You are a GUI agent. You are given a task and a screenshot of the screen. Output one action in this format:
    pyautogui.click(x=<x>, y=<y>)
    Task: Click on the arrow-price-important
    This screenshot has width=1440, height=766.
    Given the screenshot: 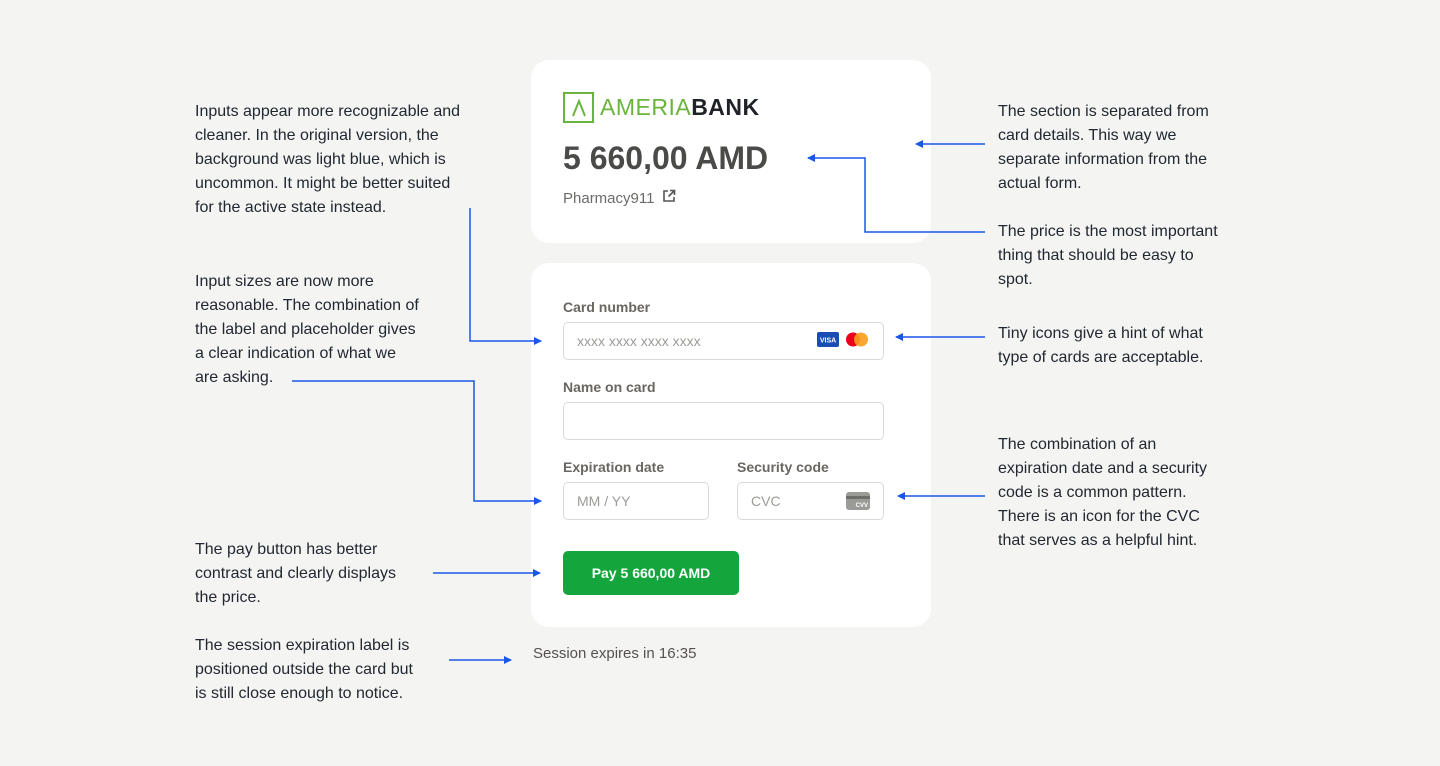 What is the action you would take?
    pyautogui.click(x=896, y=193)
    